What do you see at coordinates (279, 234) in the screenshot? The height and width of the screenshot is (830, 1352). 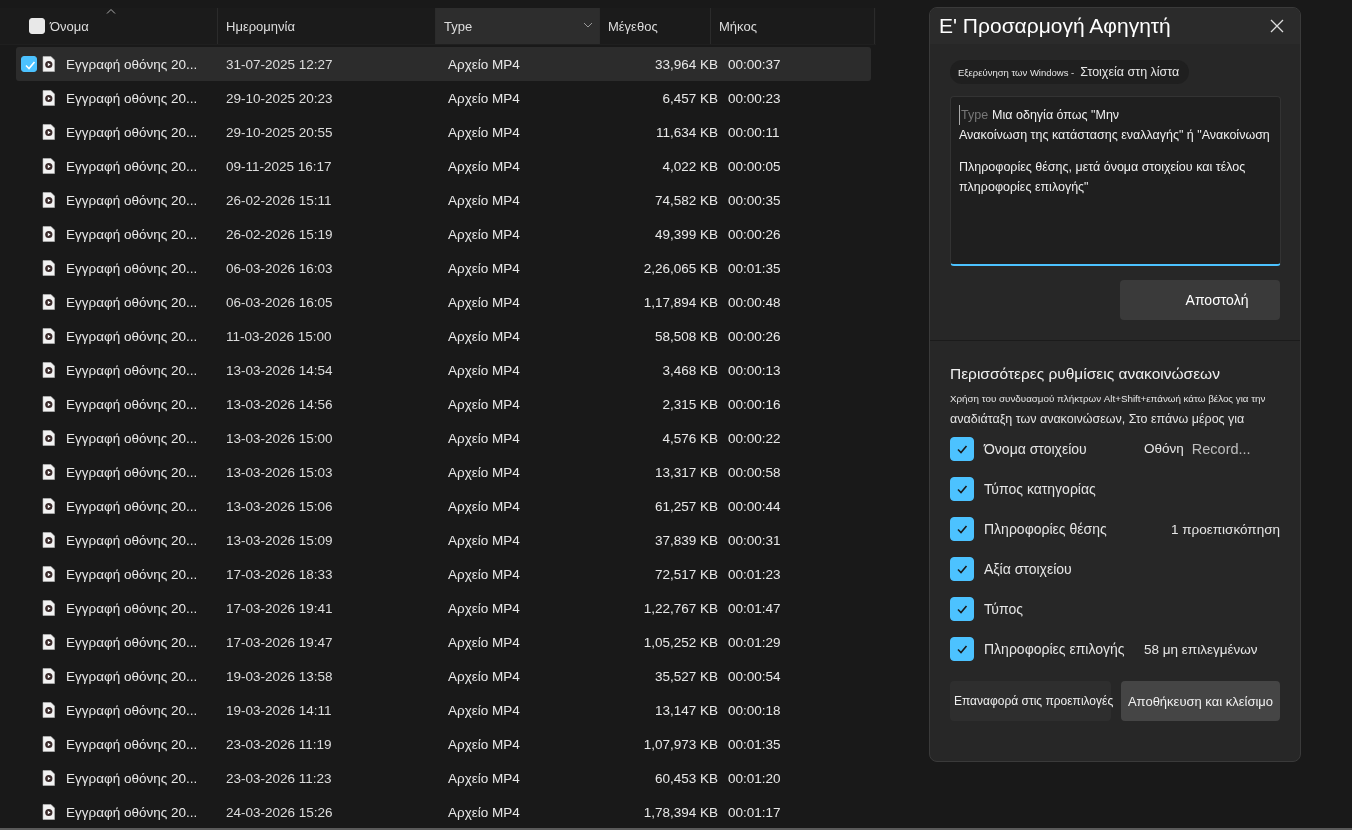 I see `file-date: 26-02-2026 15:19` at bounding box center [279, 234].